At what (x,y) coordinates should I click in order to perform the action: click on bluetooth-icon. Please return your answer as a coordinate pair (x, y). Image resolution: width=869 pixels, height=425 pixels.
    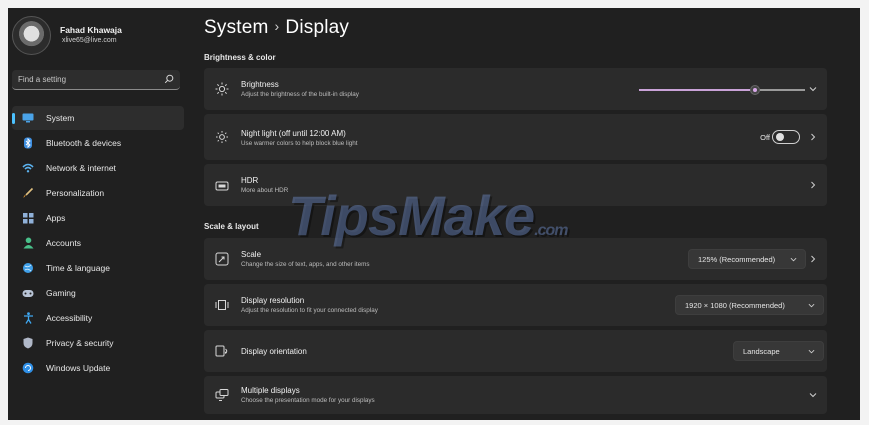
    Looking at the image, I should click on (28, 143).